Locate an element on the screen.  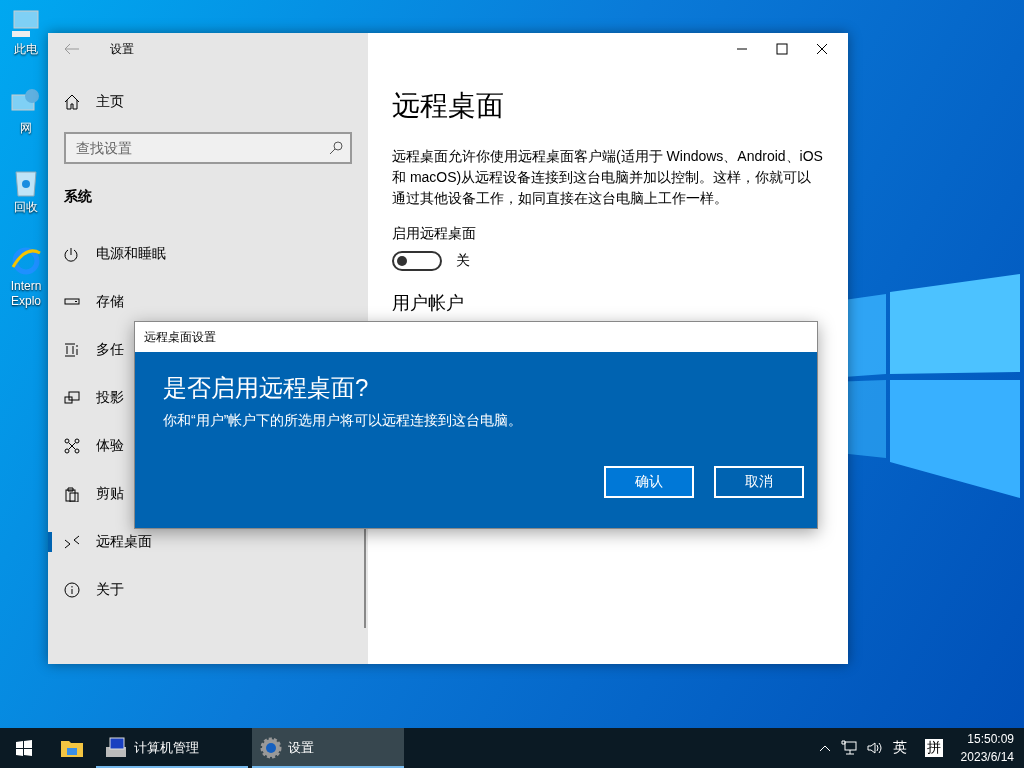
desktop-icon-label: 网 is located at coordinates (26, 128).